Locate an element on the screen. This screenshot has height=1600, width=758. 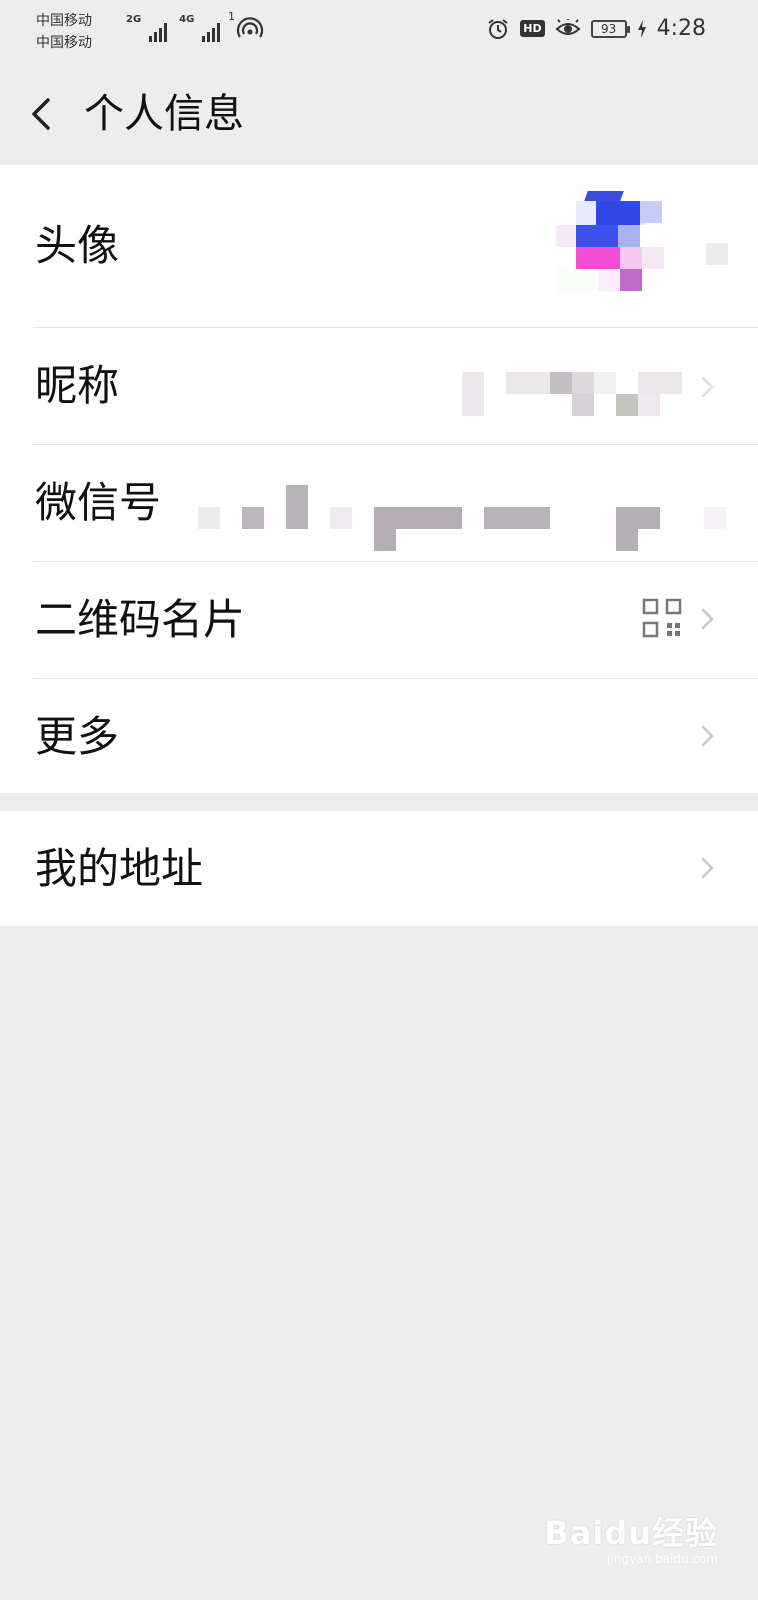
battery-icon: 93 is located at coordinates (610, 28).